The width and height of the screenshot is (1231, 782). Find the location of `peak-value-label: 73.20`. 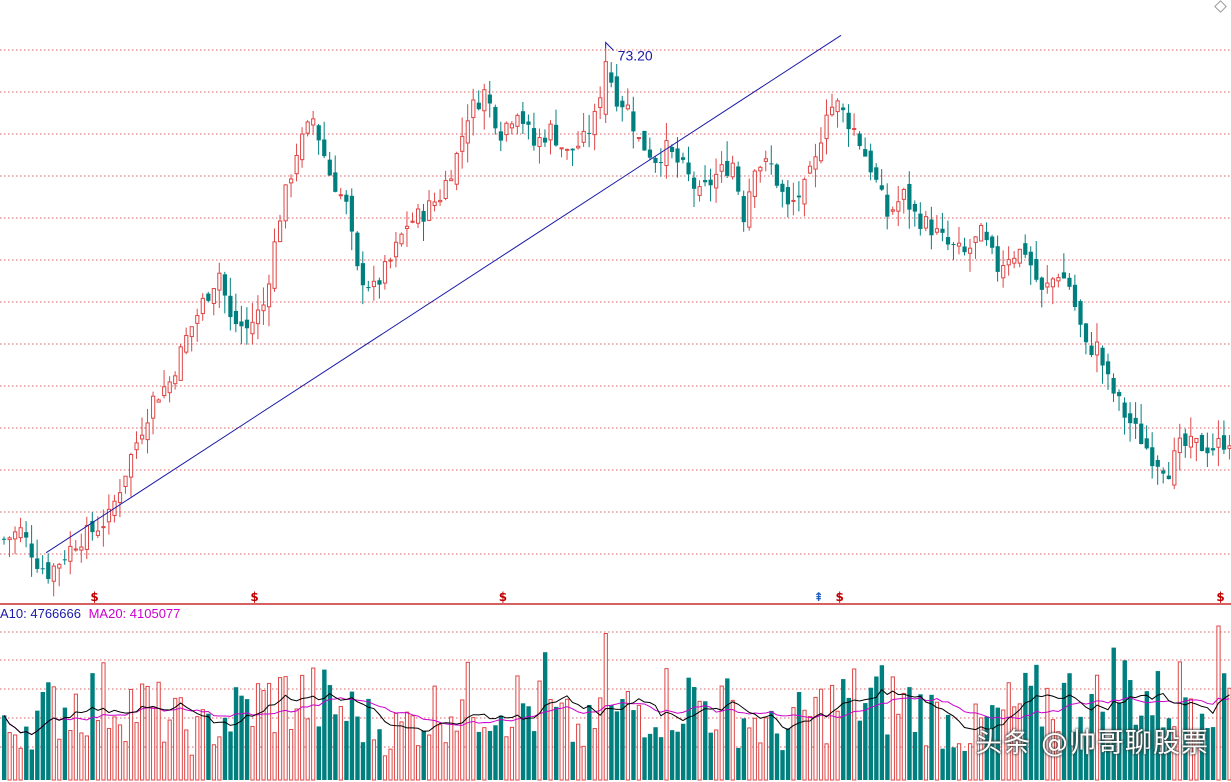

peak-value-label: 73.20 is located at coordinates (635, 56).